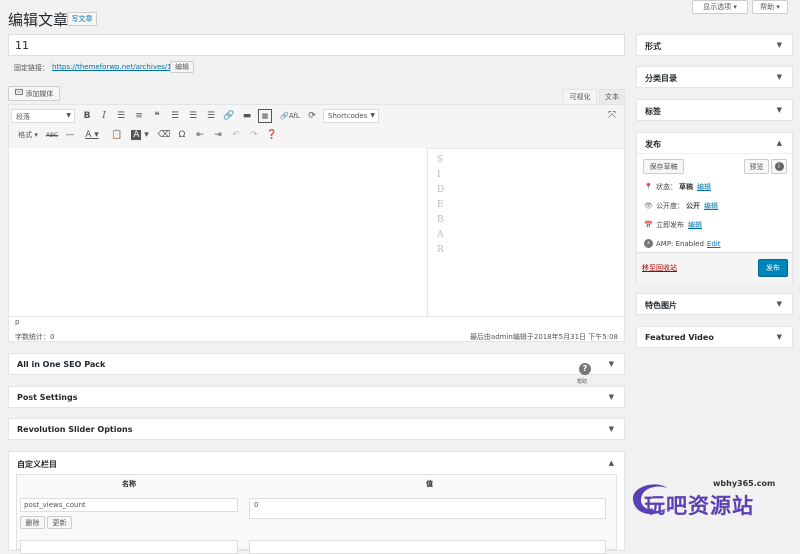 This screenshot has height=554, width=800. I want to click on redo-icon: ↷, so click(254, 135).